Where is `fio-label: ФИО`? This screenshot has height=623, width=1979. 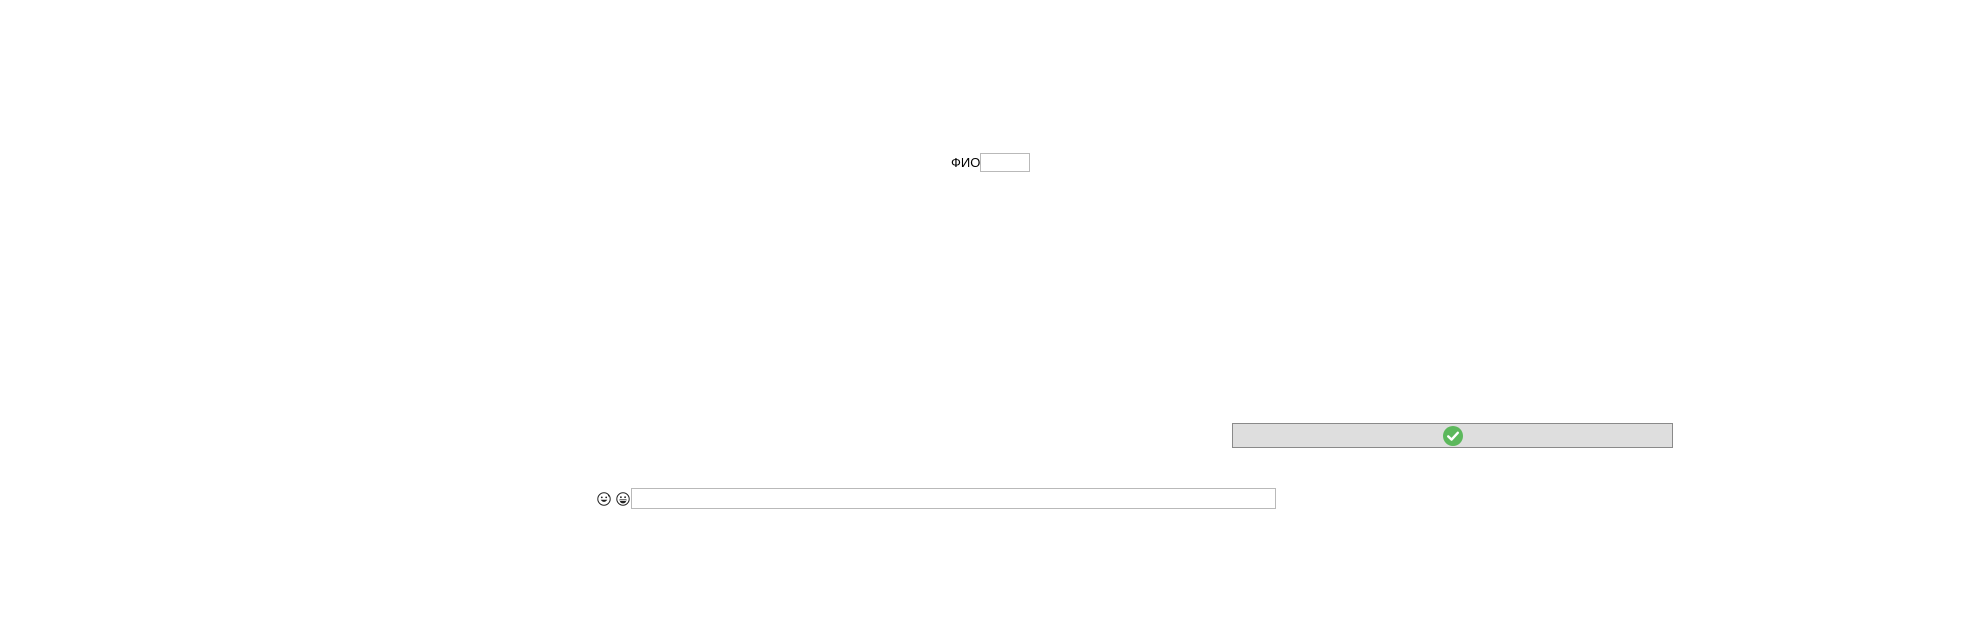 fio-label: ФИО is located at coordinates (966, 162).